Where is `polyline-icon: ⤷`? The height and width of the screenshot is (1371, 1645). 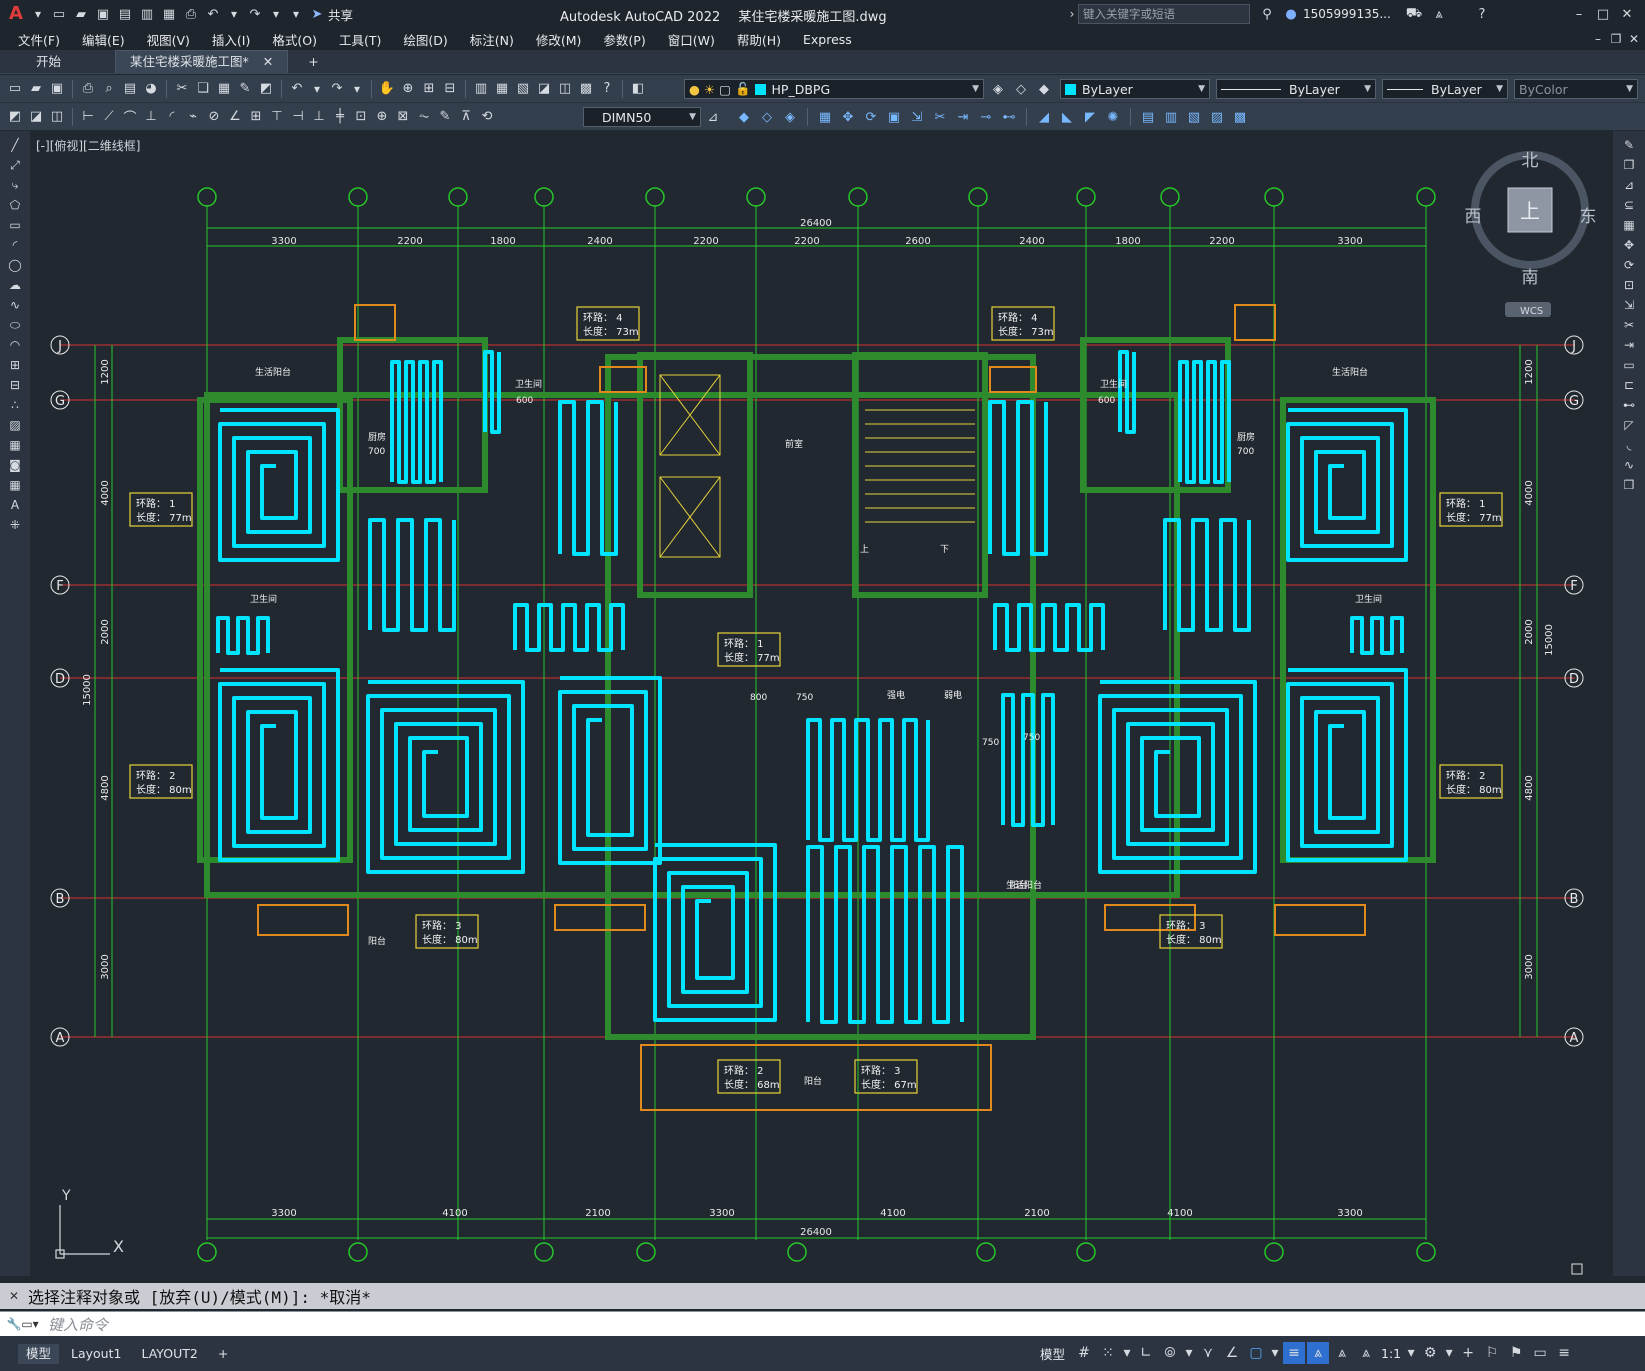 polyline-icon: ⤷ is located at coordinates (15, 185).